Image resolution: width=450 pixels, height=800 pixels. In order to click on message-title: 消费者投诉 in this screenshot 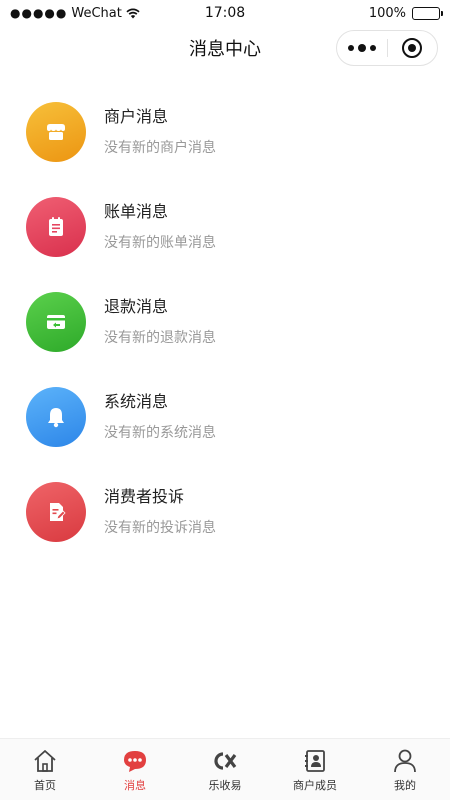, I will do `click(144, 496)`.